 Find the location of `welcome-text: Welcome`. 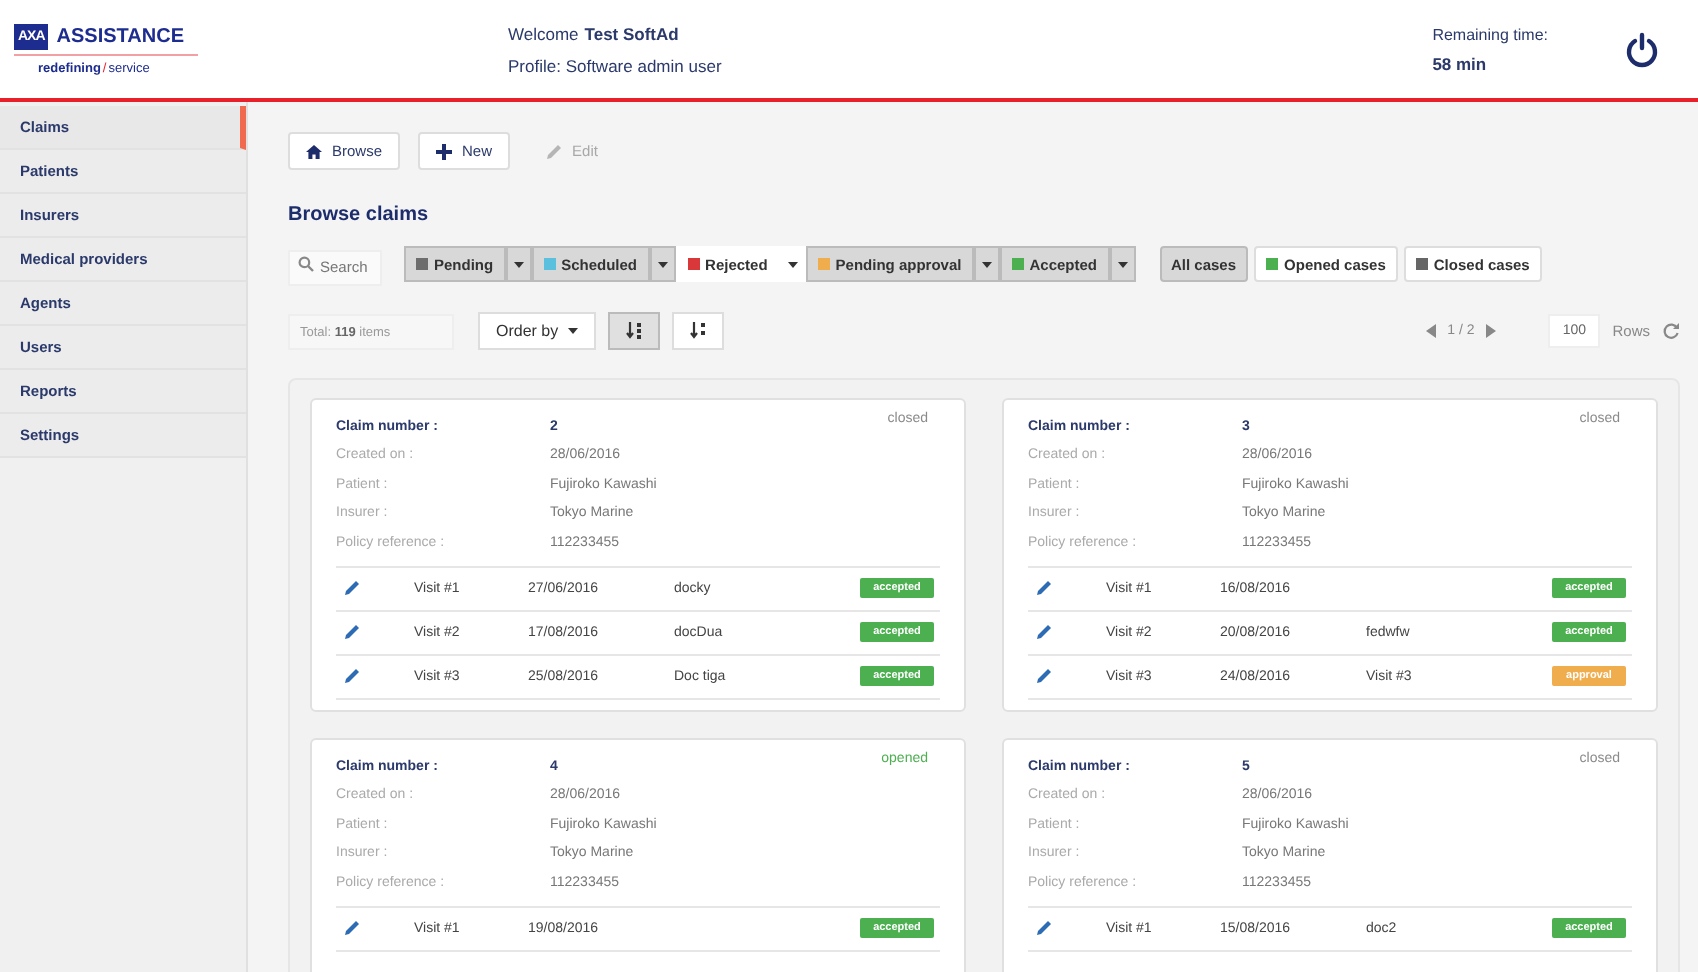

welcome-text: Welcome is located at coordinates (543, 33).